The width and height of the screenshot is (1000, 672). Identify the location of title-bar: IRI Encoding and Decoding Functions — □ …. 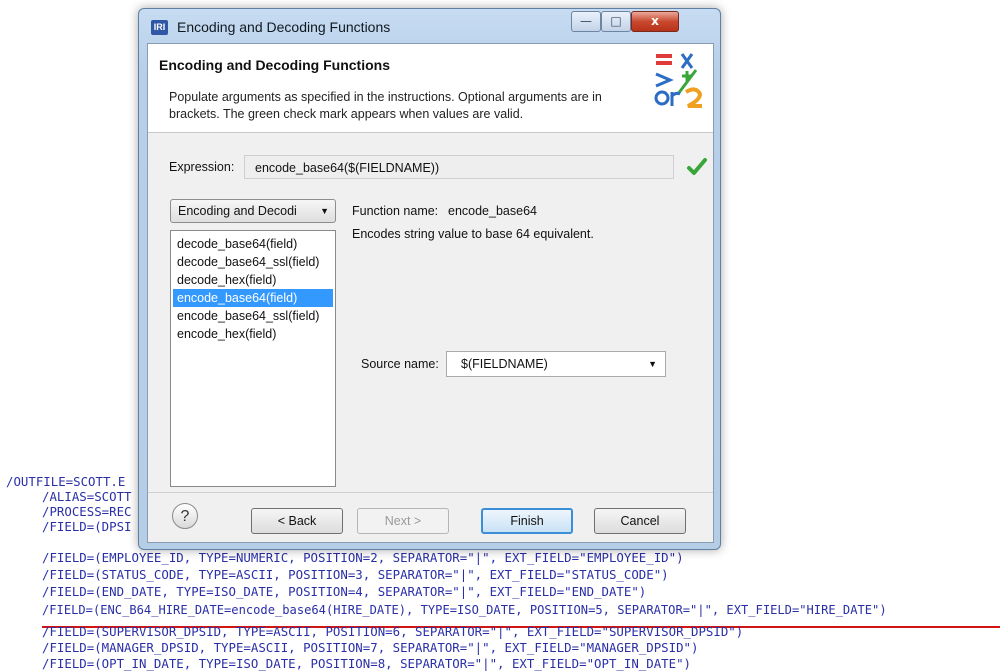
(429, 26).